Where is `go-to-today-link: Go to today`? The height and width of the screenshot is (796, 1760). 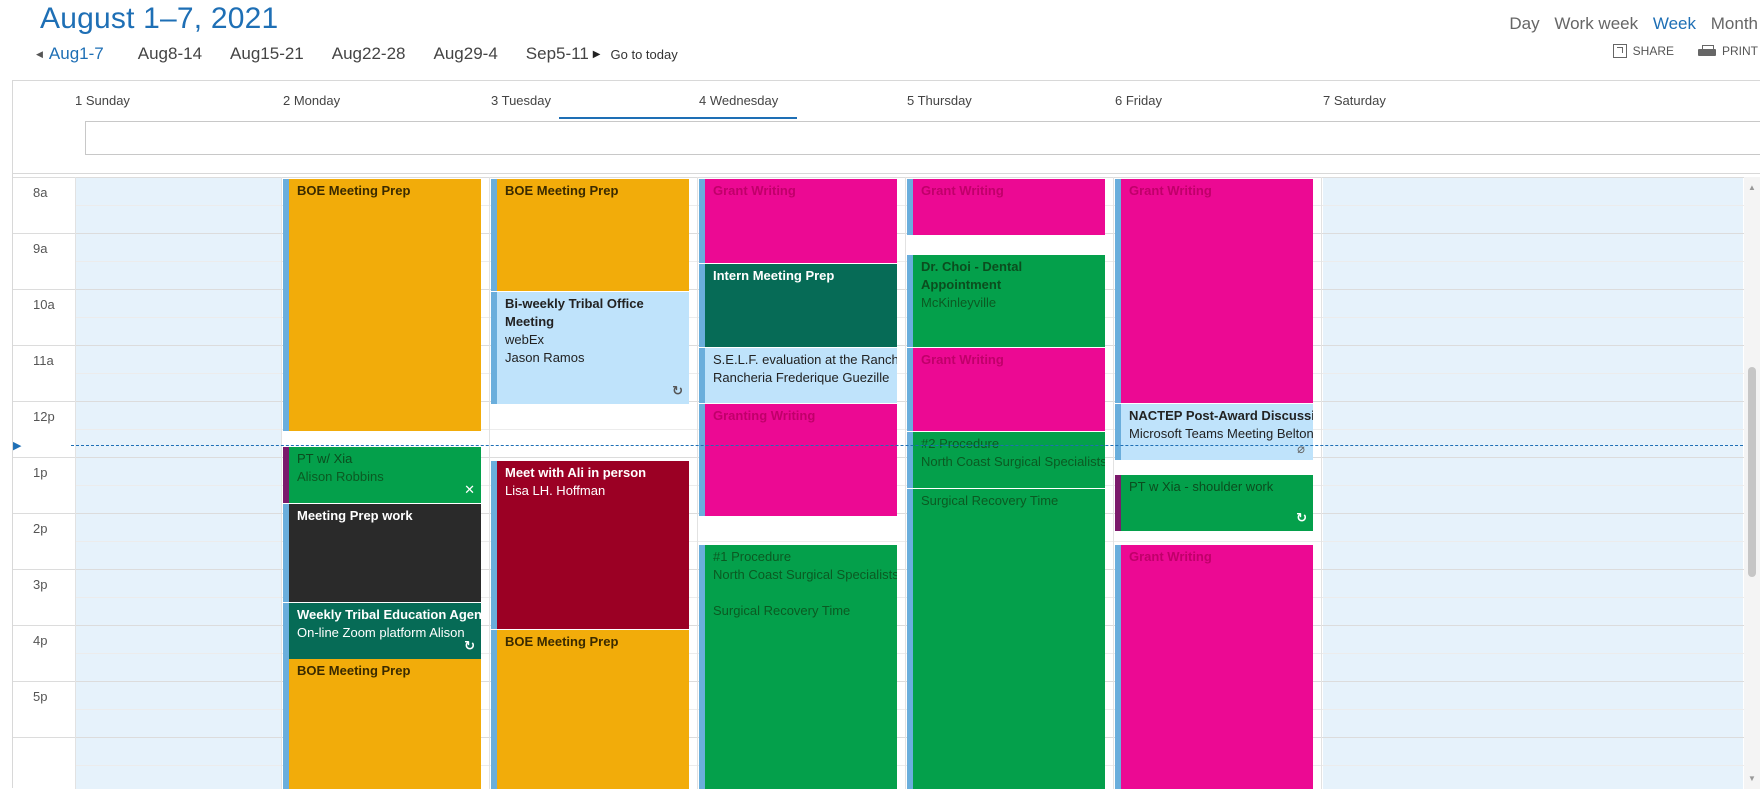
go-to-today-link: Go to today is located at coordinates (644, 54).